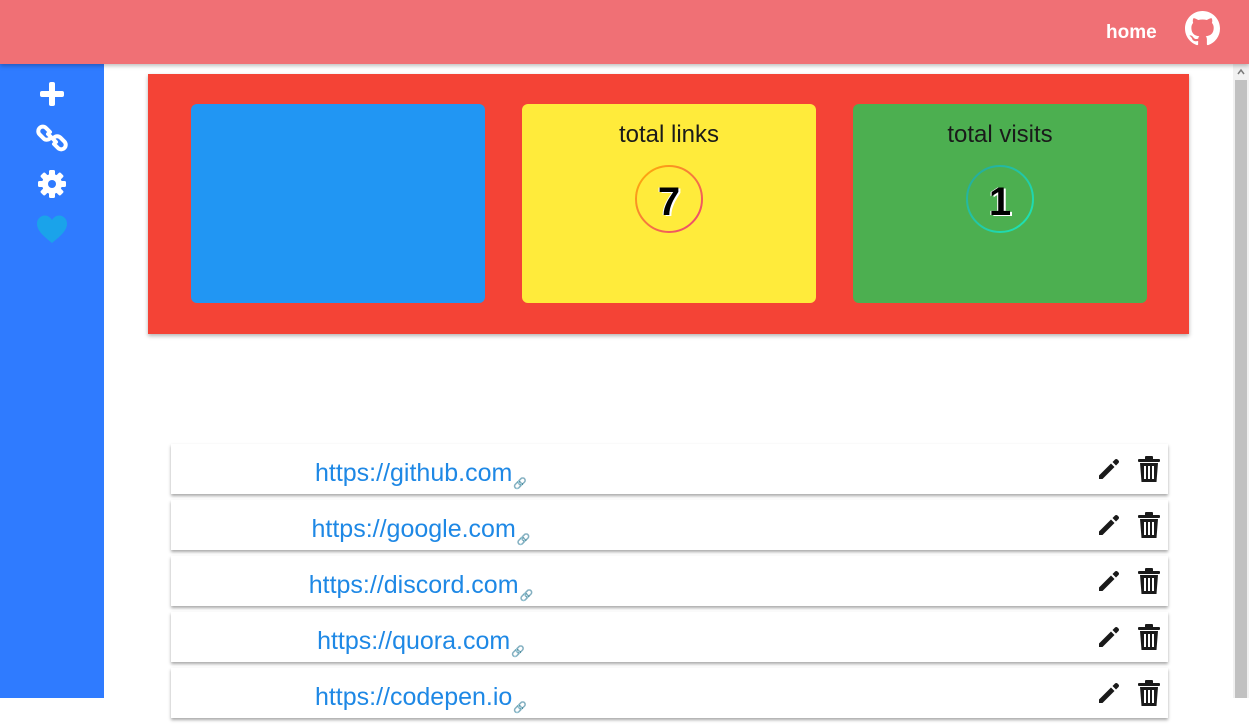  I want to click on link-url: https://quora.com🔗, so click(421, 642).